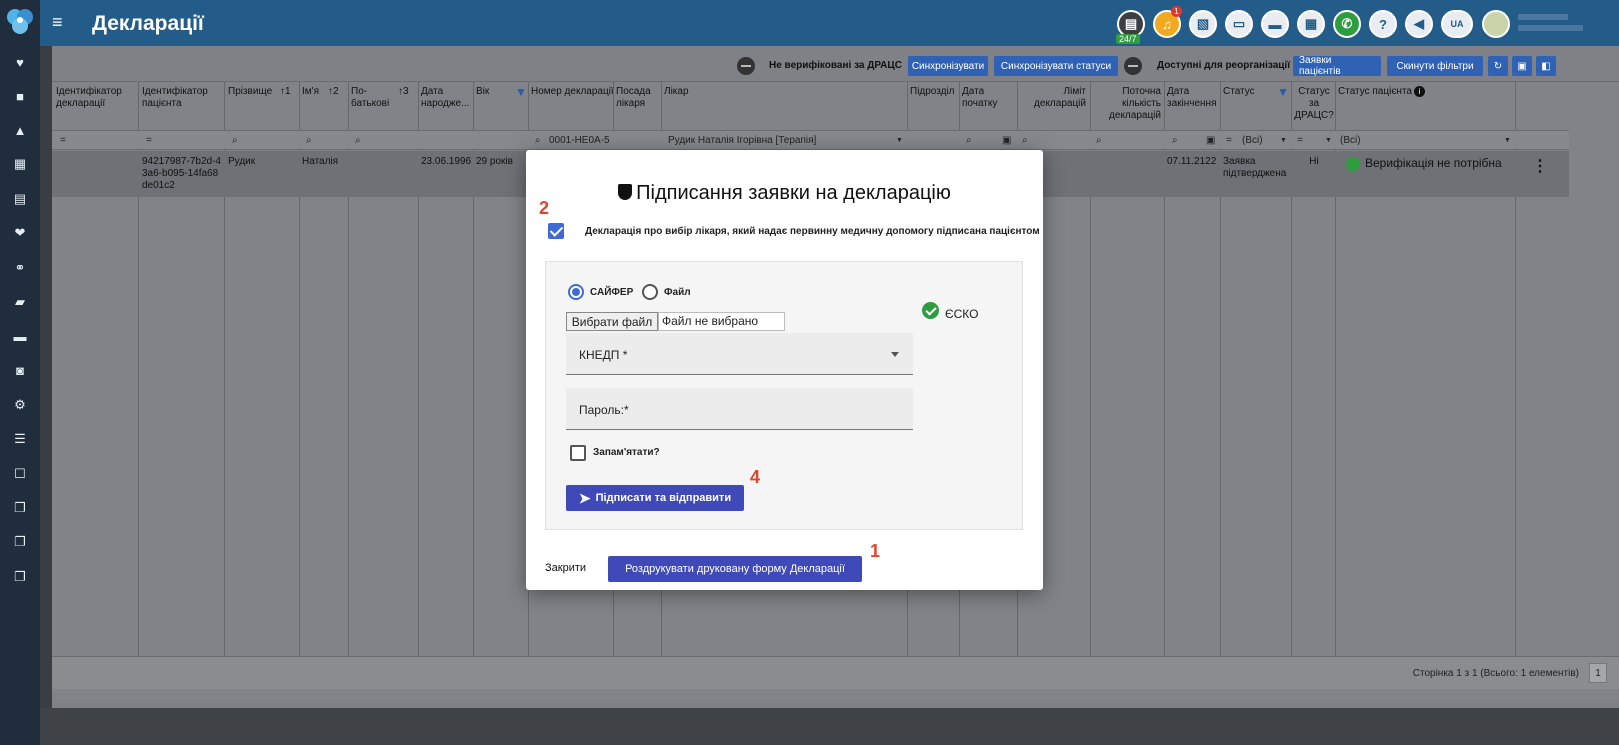 Image resolution: width=1619 pixels, height=745 pixels. I want to click on note-icon: ☐, so click(20, 474).